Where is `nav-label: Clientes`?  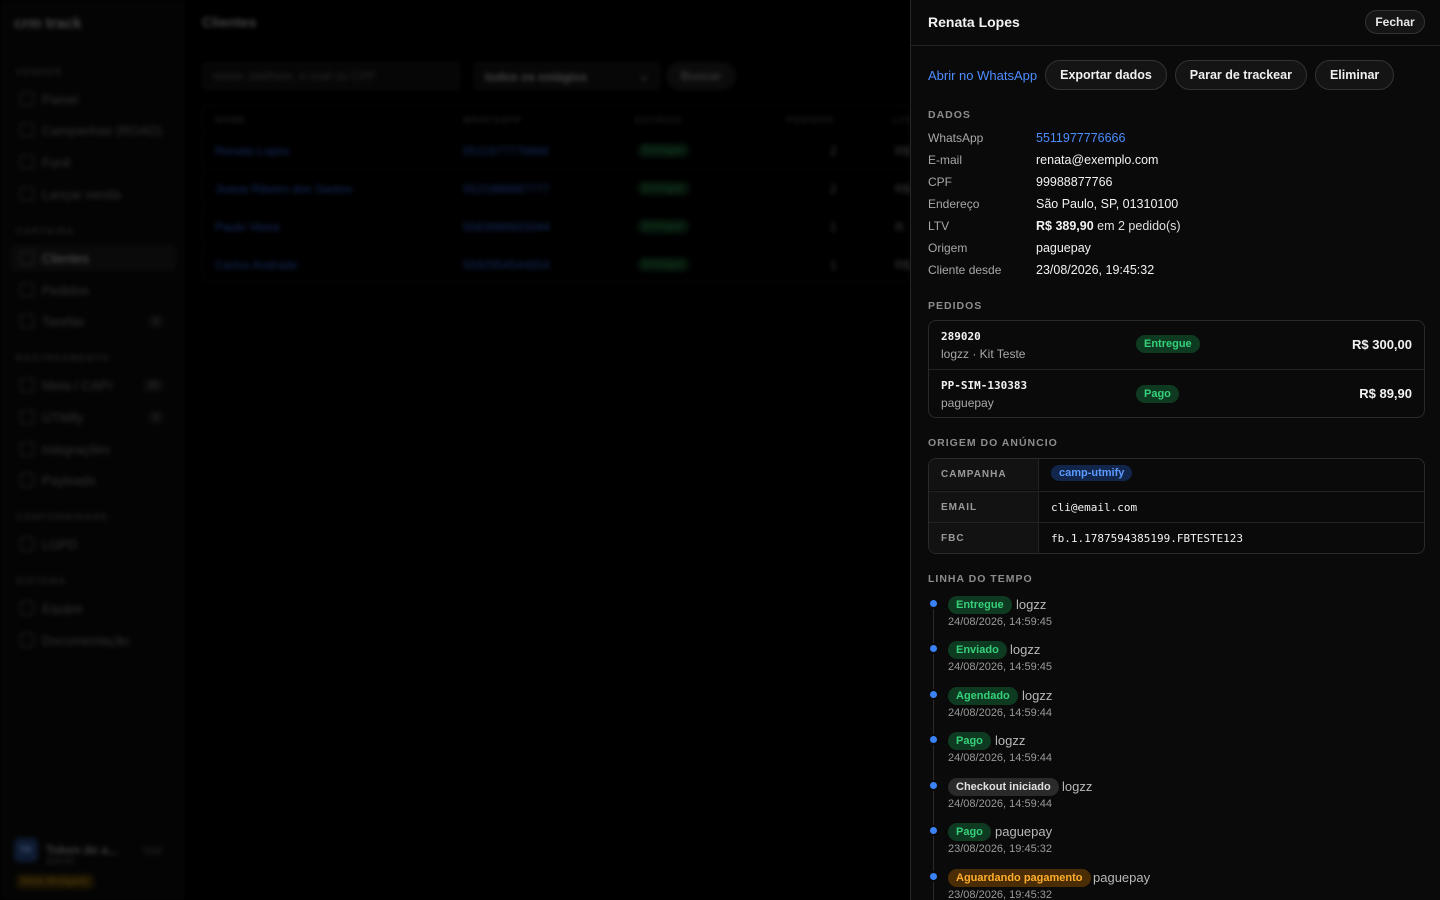 nav-label: Clientes is located at coordinates (65, 258).